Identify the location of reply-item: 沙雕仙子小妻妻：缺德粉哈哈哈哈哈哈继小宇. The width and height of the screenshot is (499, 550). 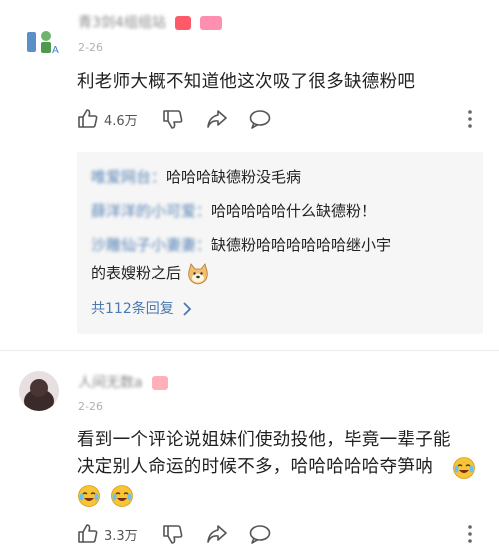
(241, 245).